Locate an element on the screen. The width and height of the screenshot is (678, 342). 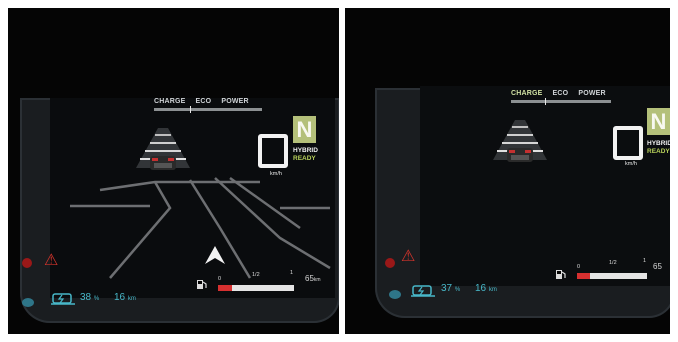
battery-value: 37 is located at coordinates (447, 288).